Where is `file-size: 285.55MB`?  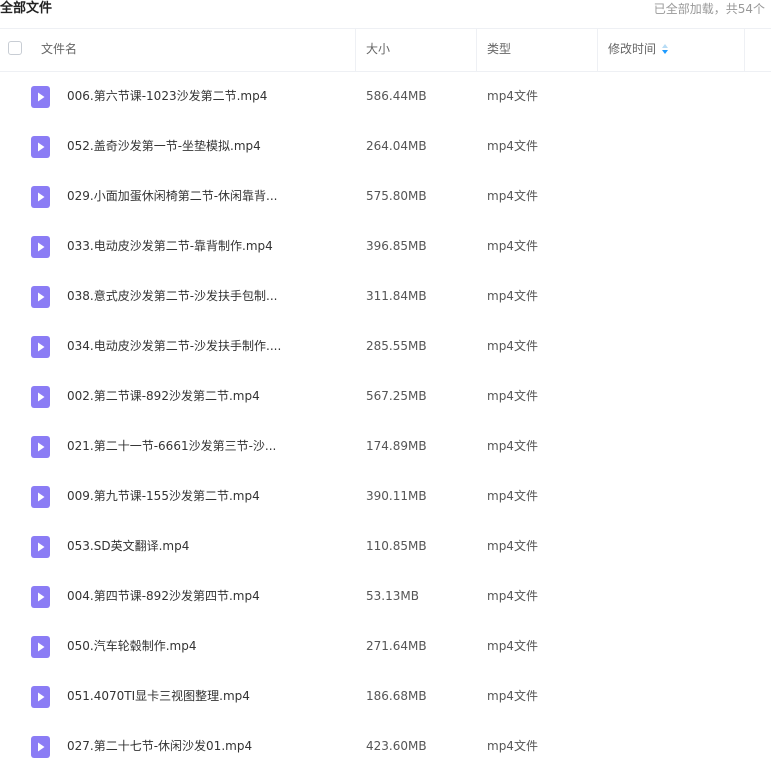
file-size: 285.55MB is located at coordinates (396, 346).